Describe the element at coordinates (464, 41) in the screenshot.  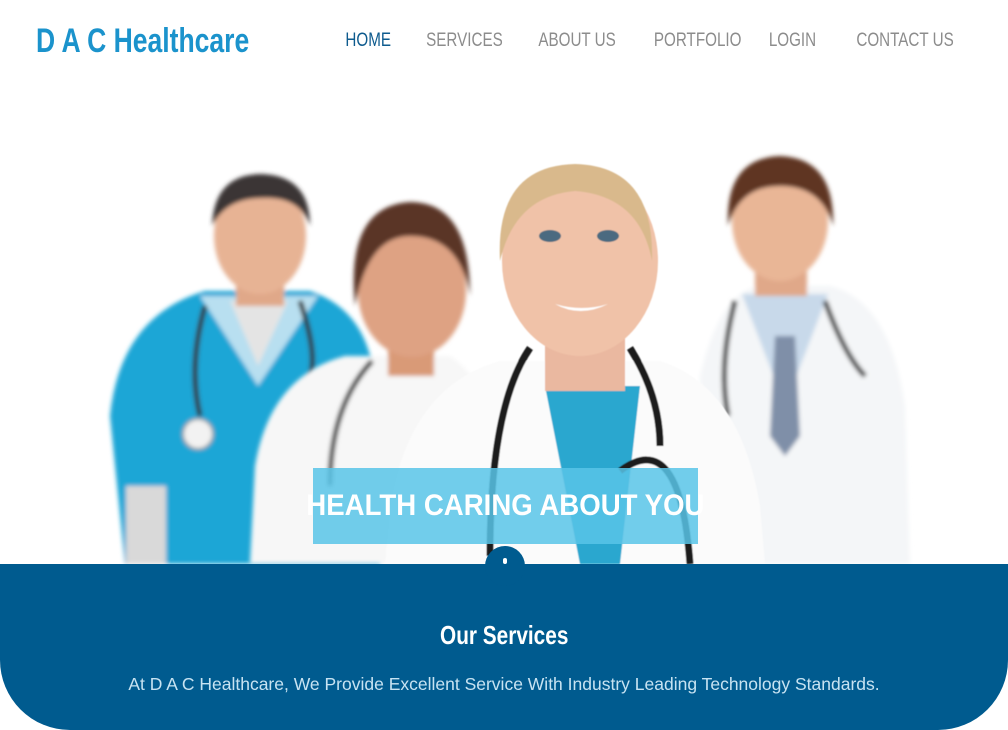
I see `nav-services: SERVICES` at that location.